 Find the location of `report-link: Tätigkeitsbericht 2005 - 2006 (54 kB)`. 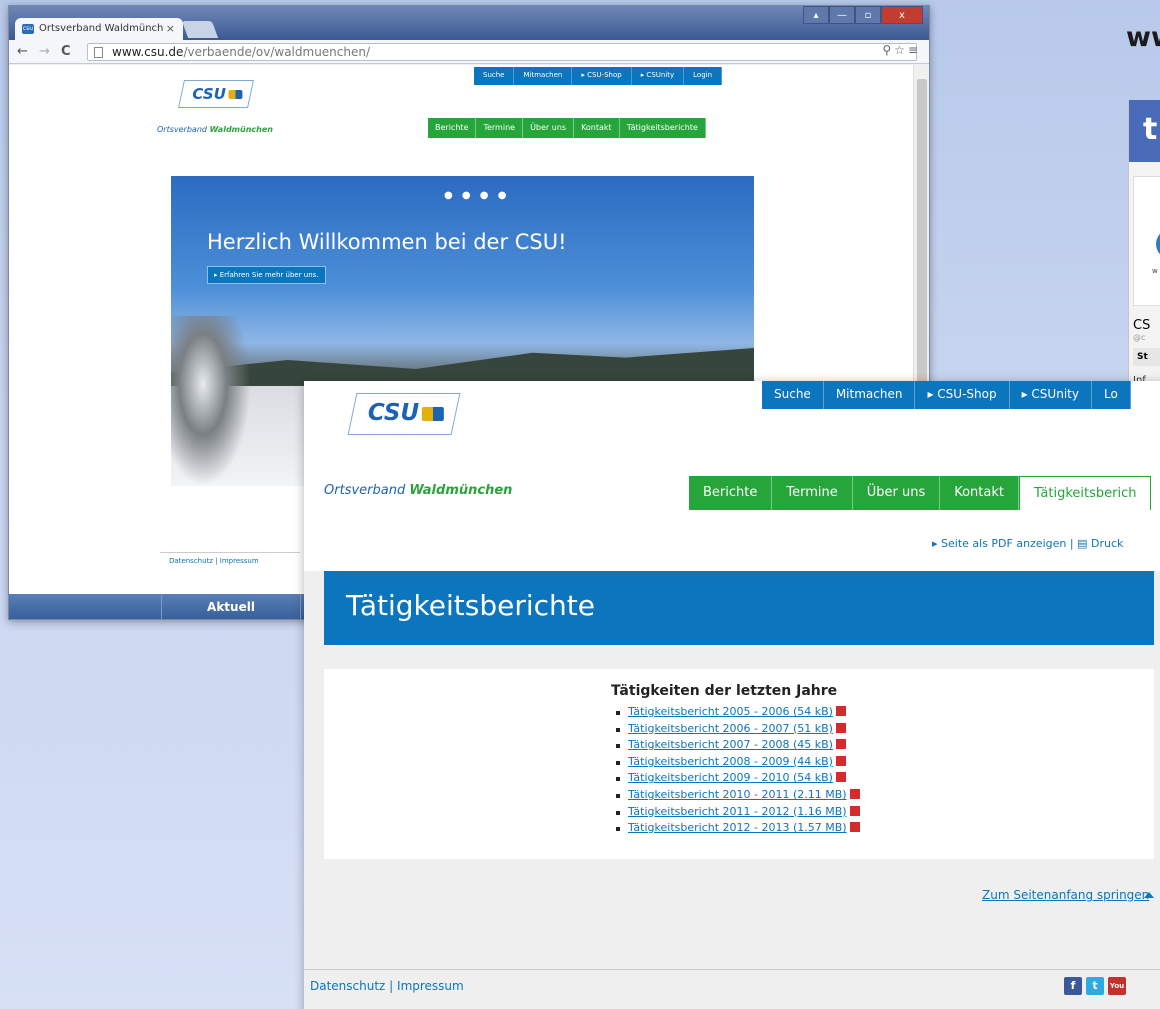

report-link: Tätigkeitsbericht 2005 - 2006 (54 kB) is located at coordinates (730, 711).